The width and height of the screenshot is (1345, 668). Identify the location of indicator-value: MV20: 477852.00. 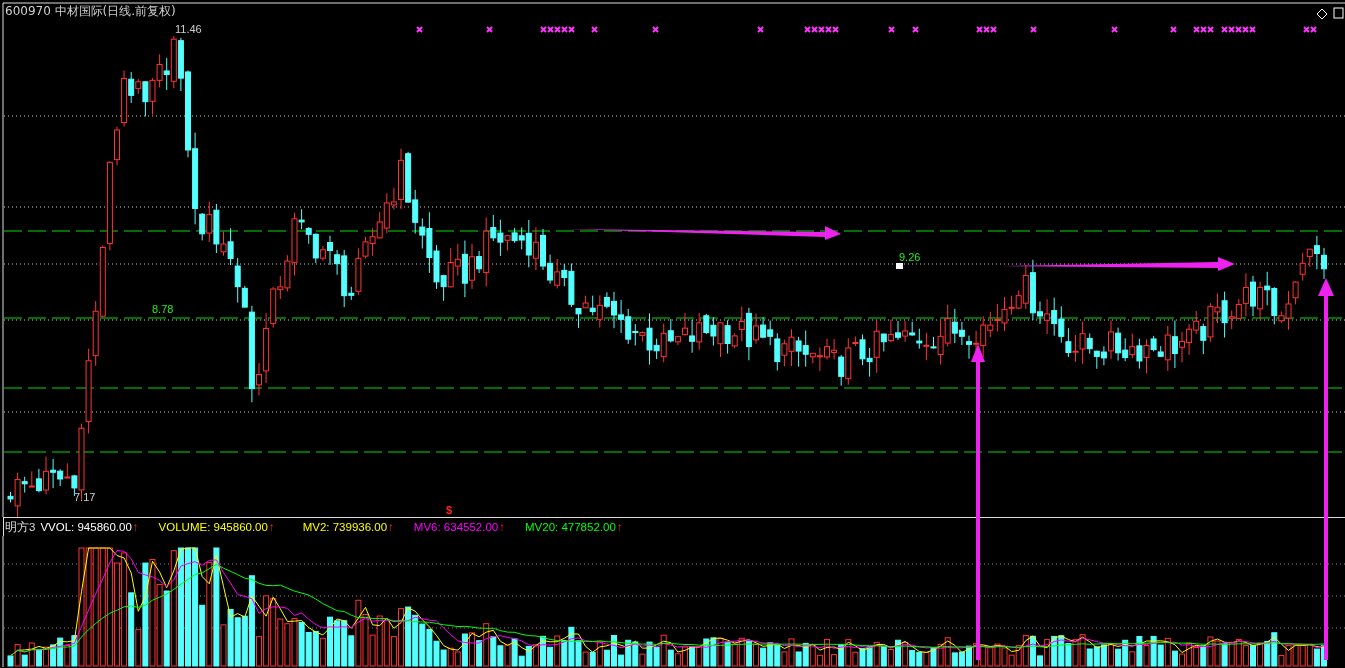
(570, 527).